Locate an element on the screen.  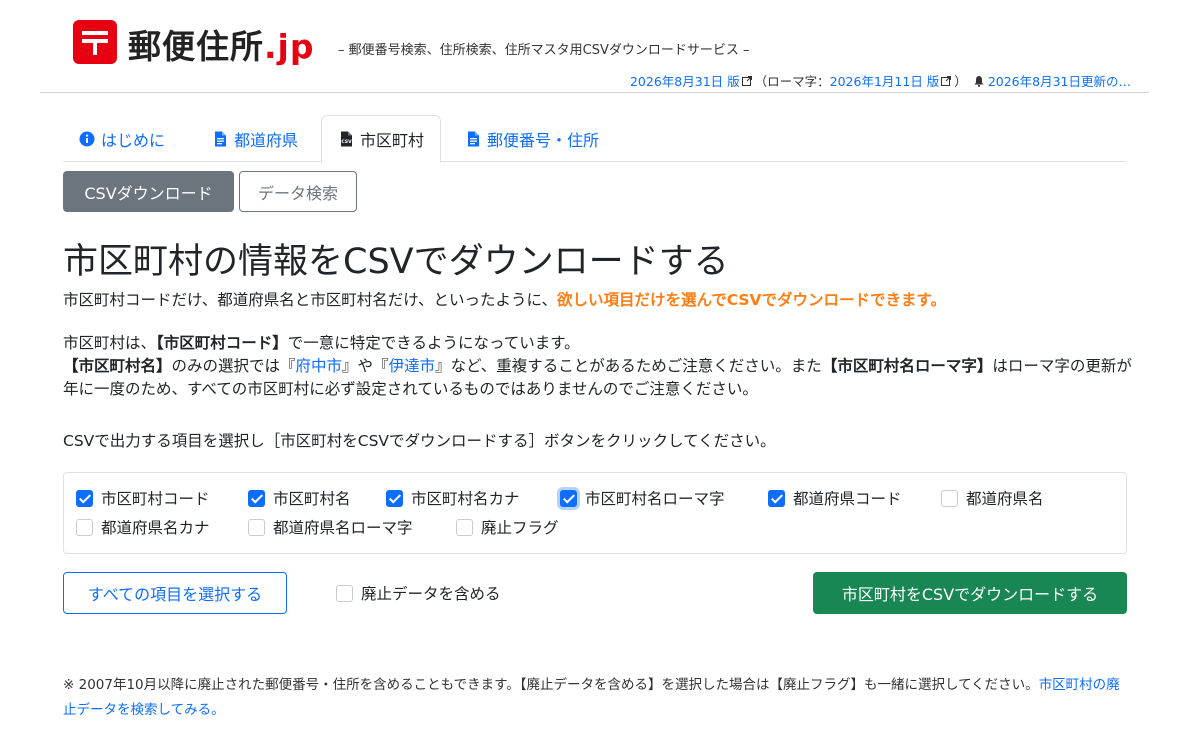
tab-label: 郵便番号・住所 is located at coordinates (543, 140).